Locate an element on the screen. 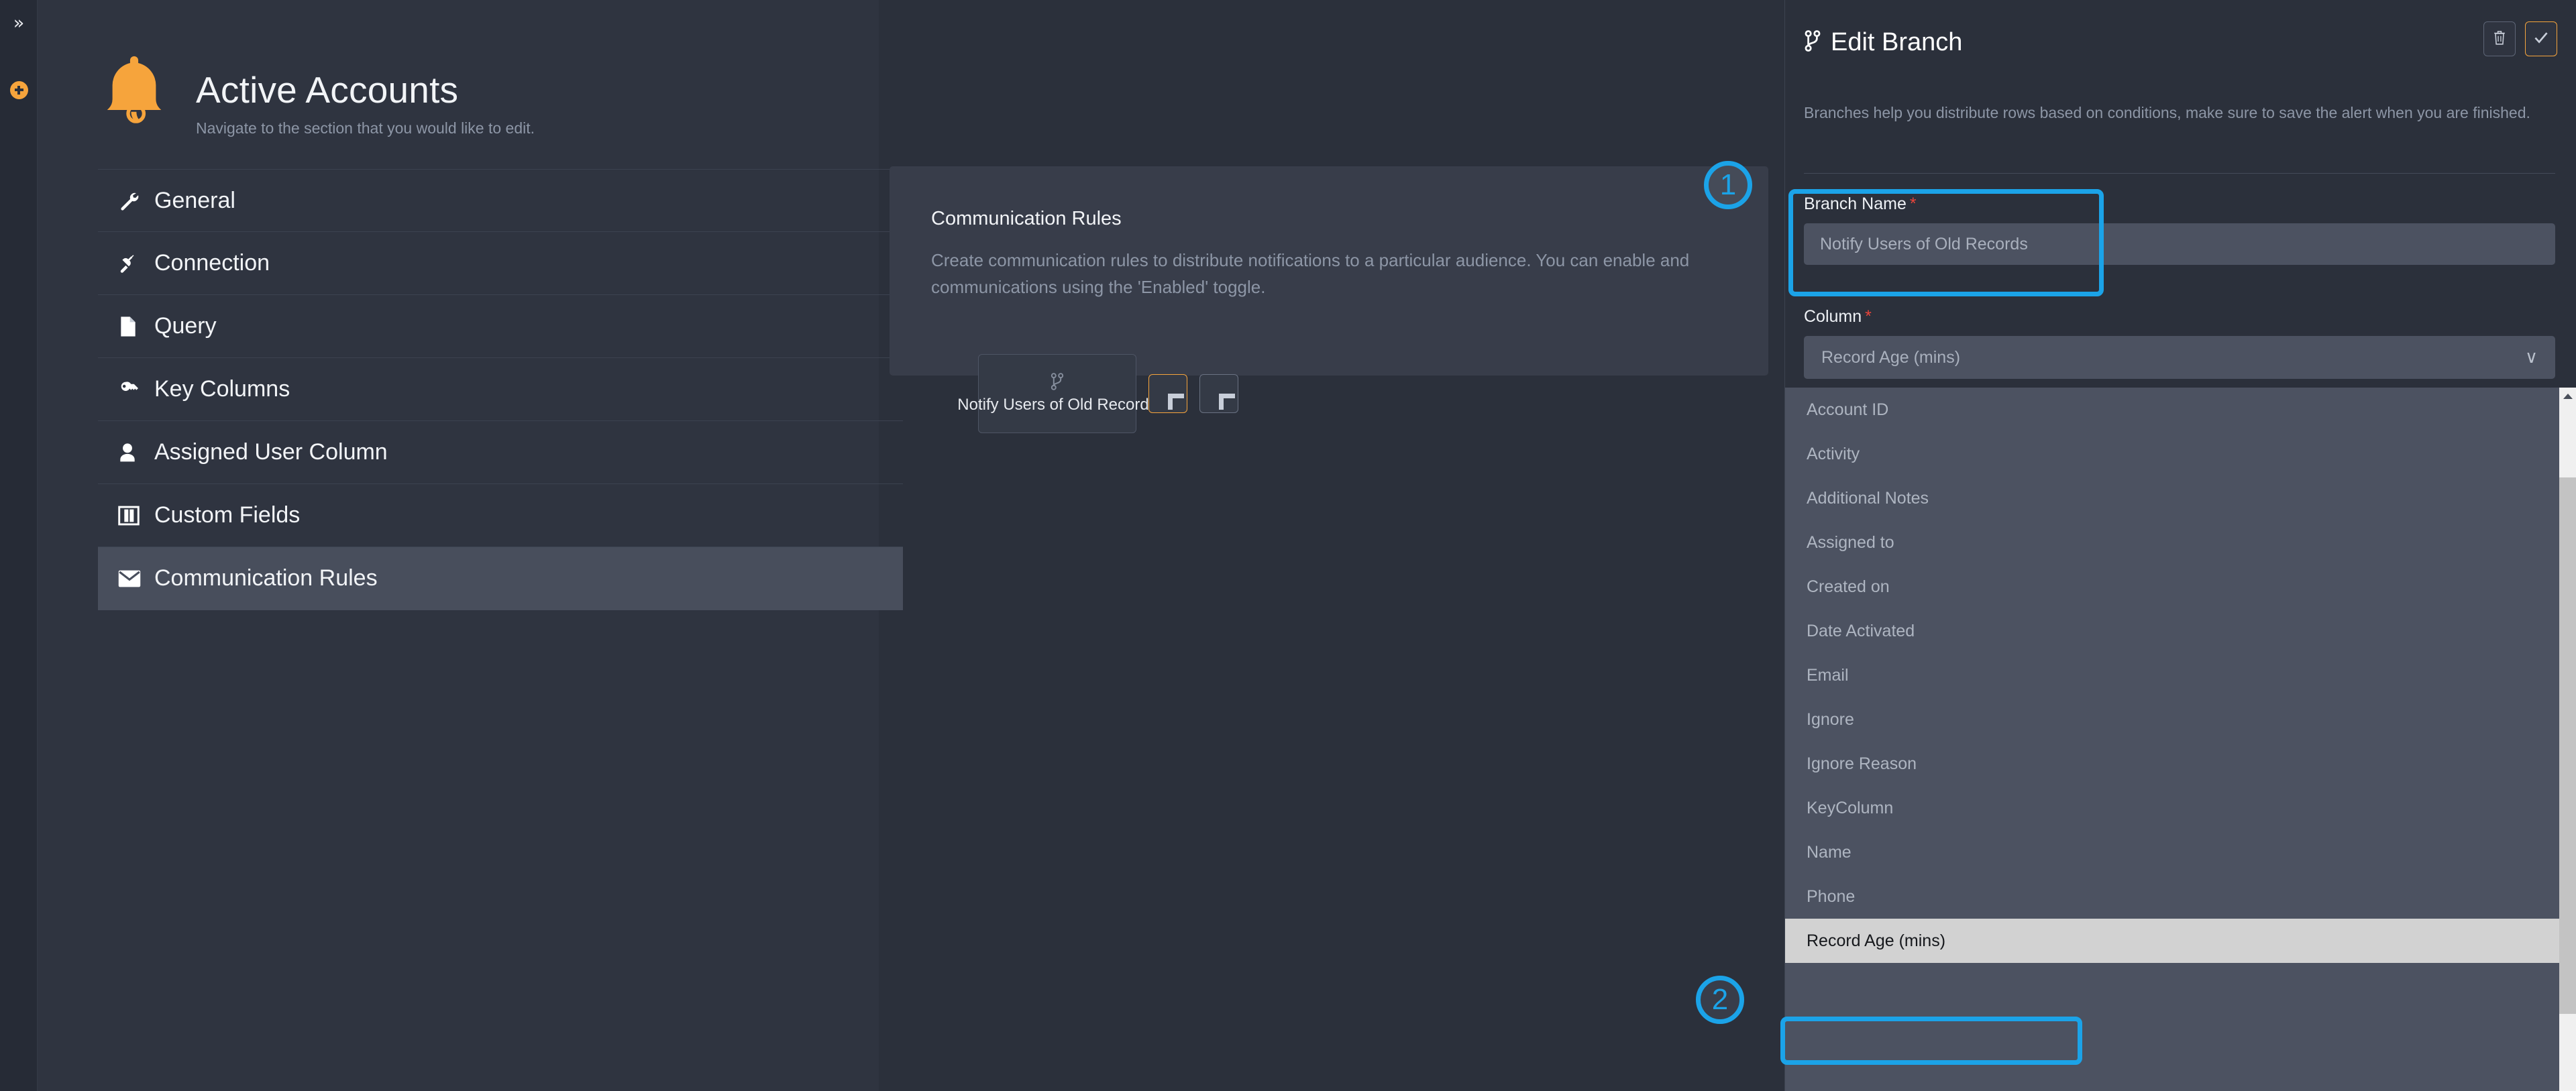 This screenshot has width=2576, height=1091. branch-name-field-group: Branch Name * Notify Users of Old Records is located at coordinates (2179, 230).